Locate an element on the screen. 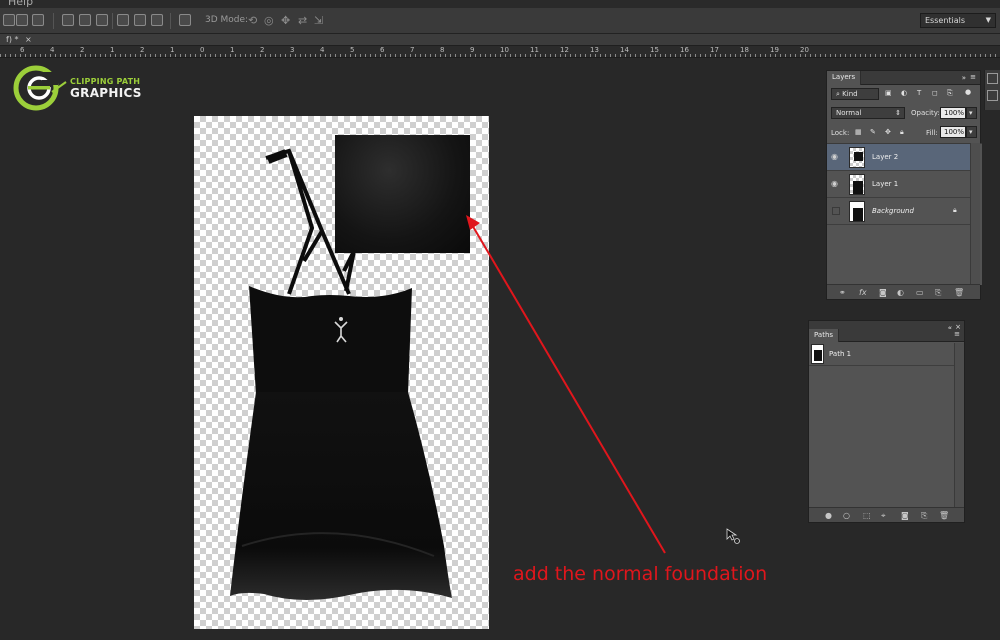 This screenshot has height=640, width=1000. fill-input: 100% is located at coordinates (953, 132).